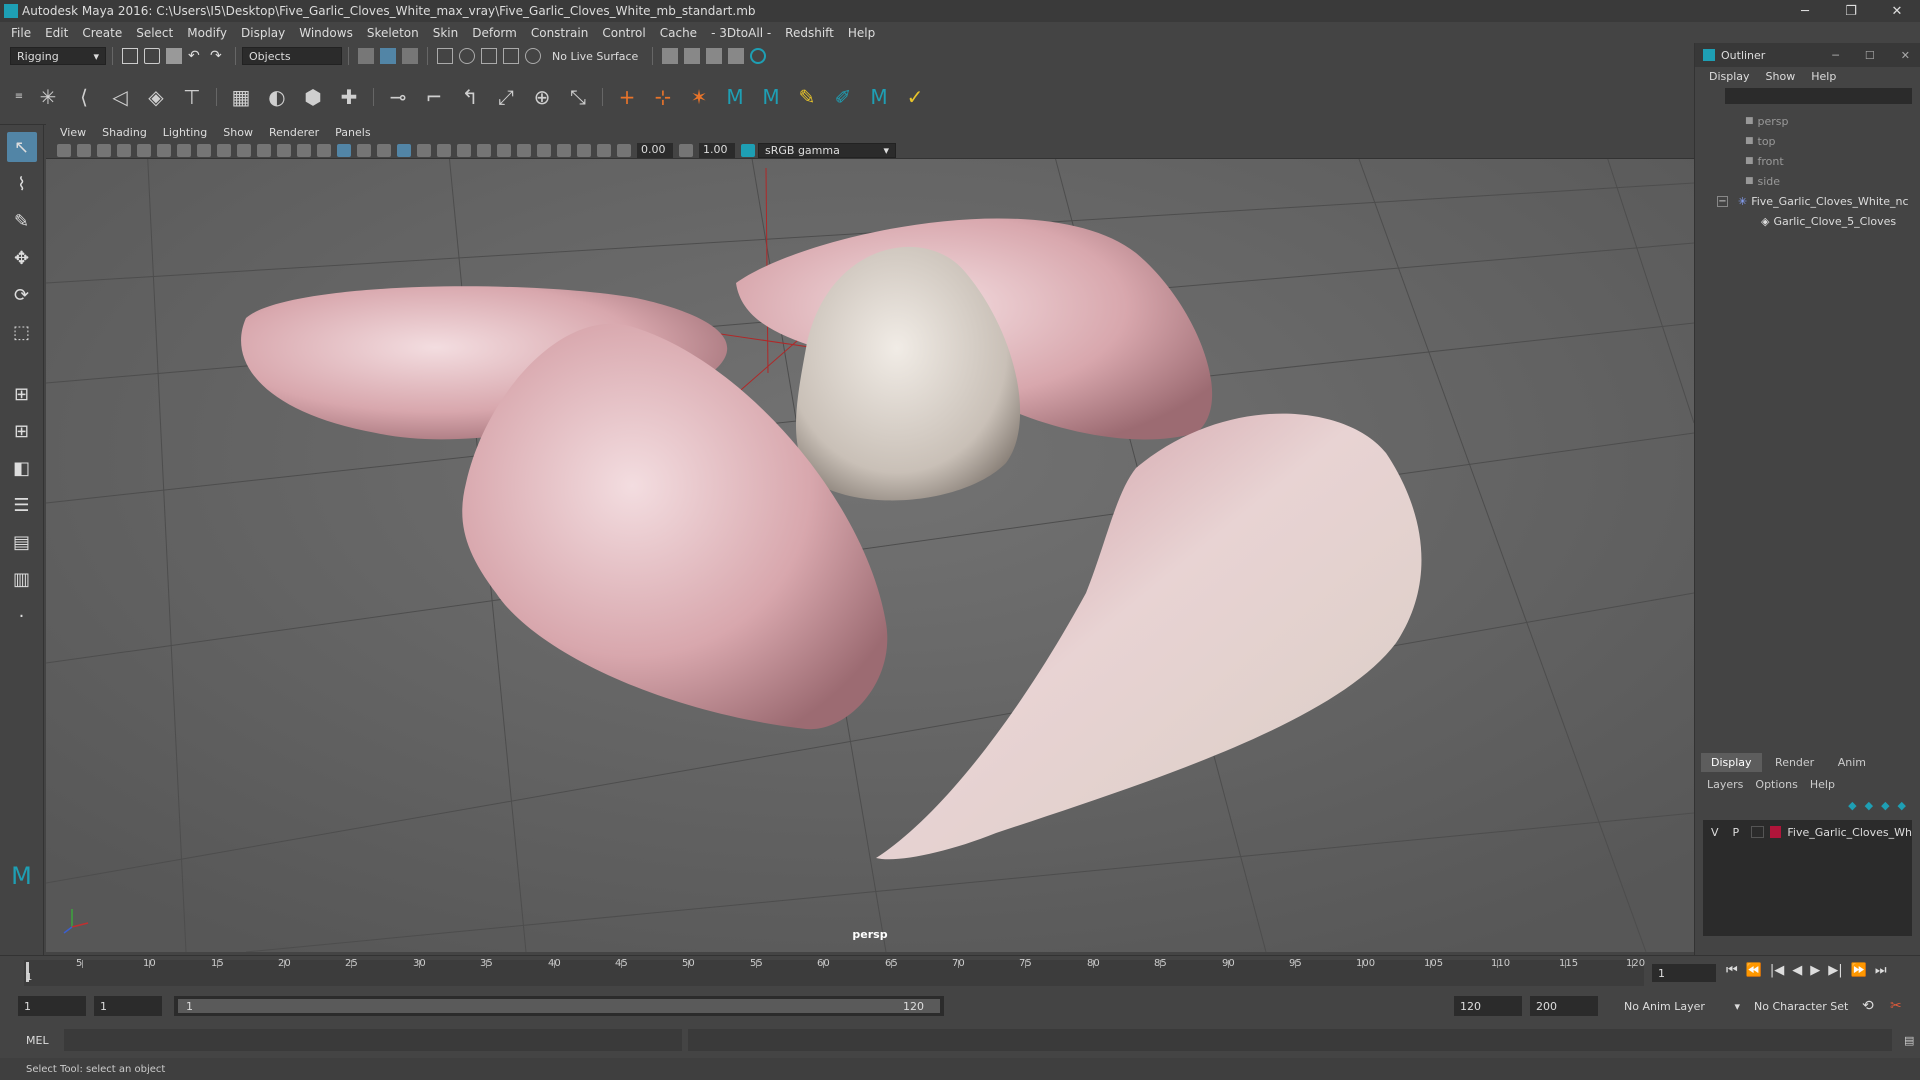  I want to click on menu-redshift: Redshift, so click(809, 33).